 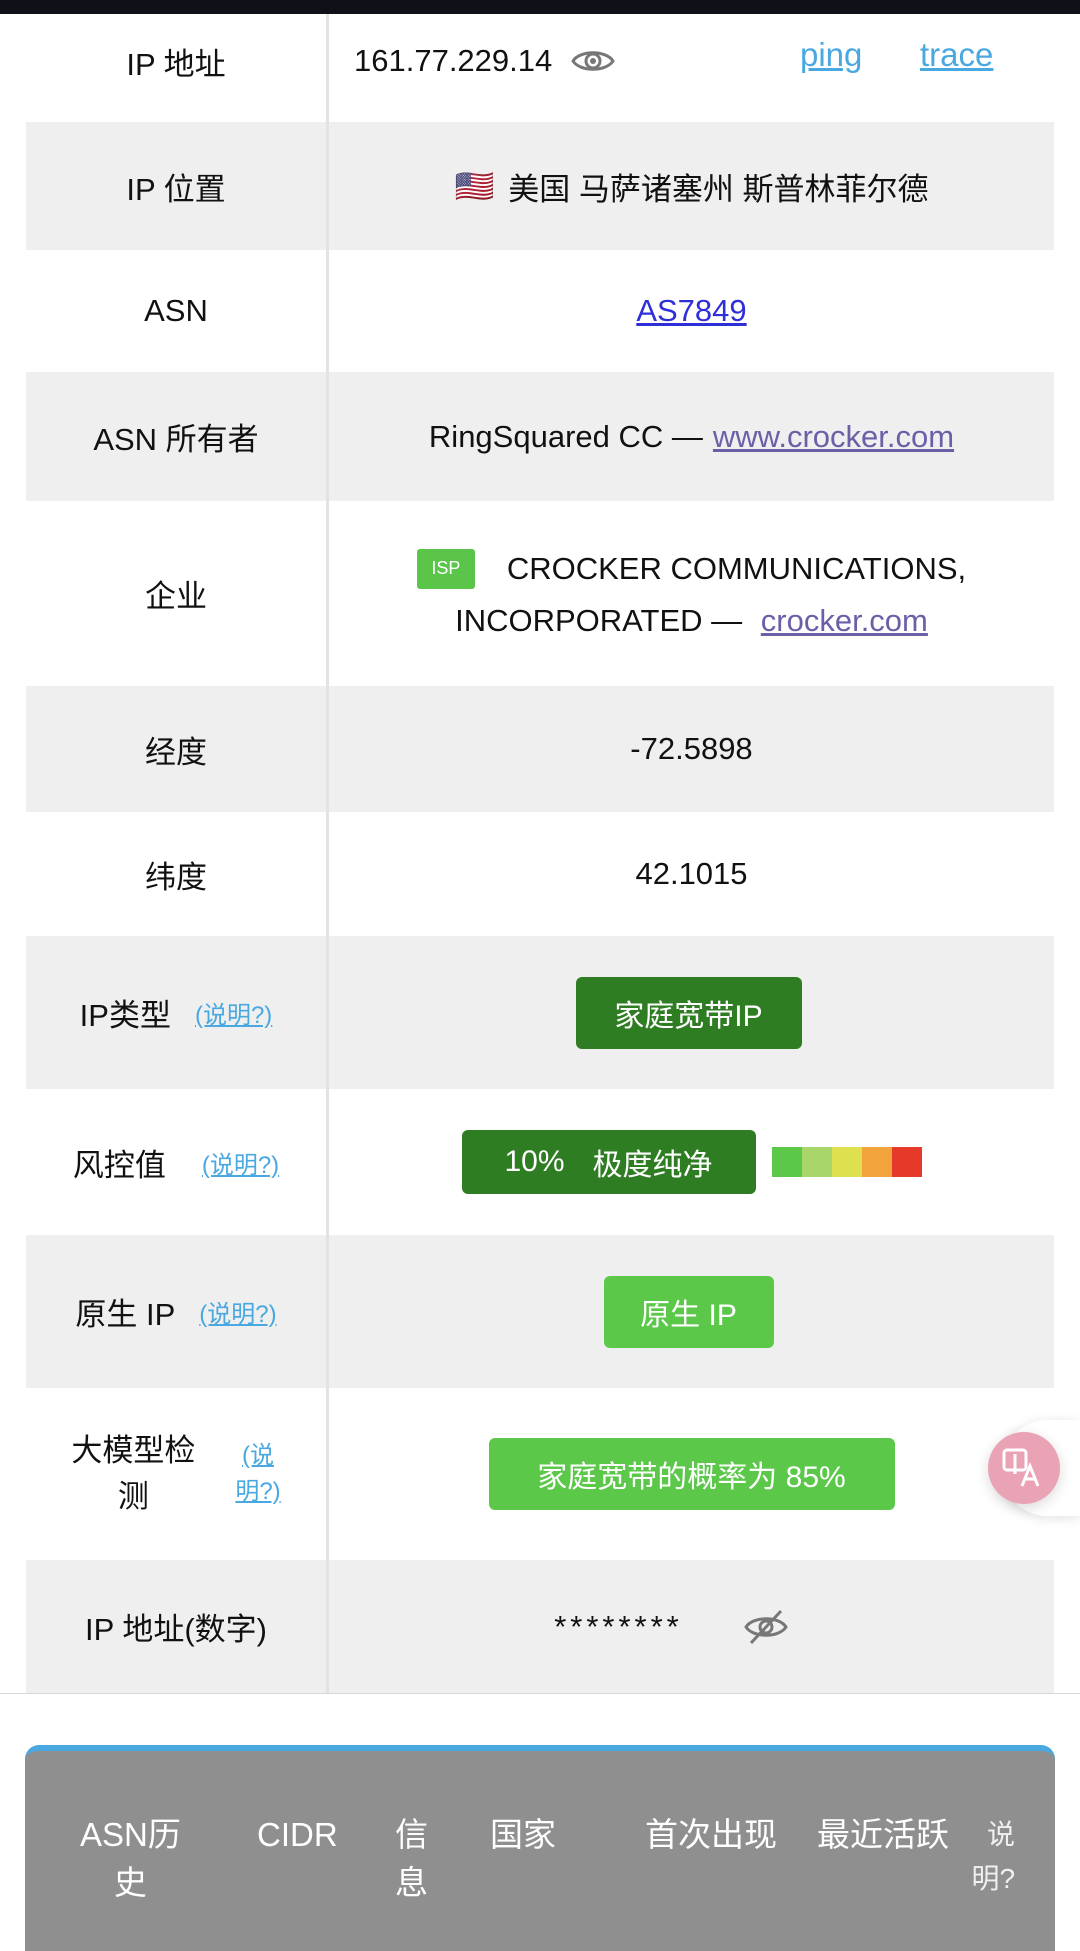 What do you see at coordinates (411, 1859) in the screenshot?
I see `col-info: 信 息` at bounding box center [411, 1859].